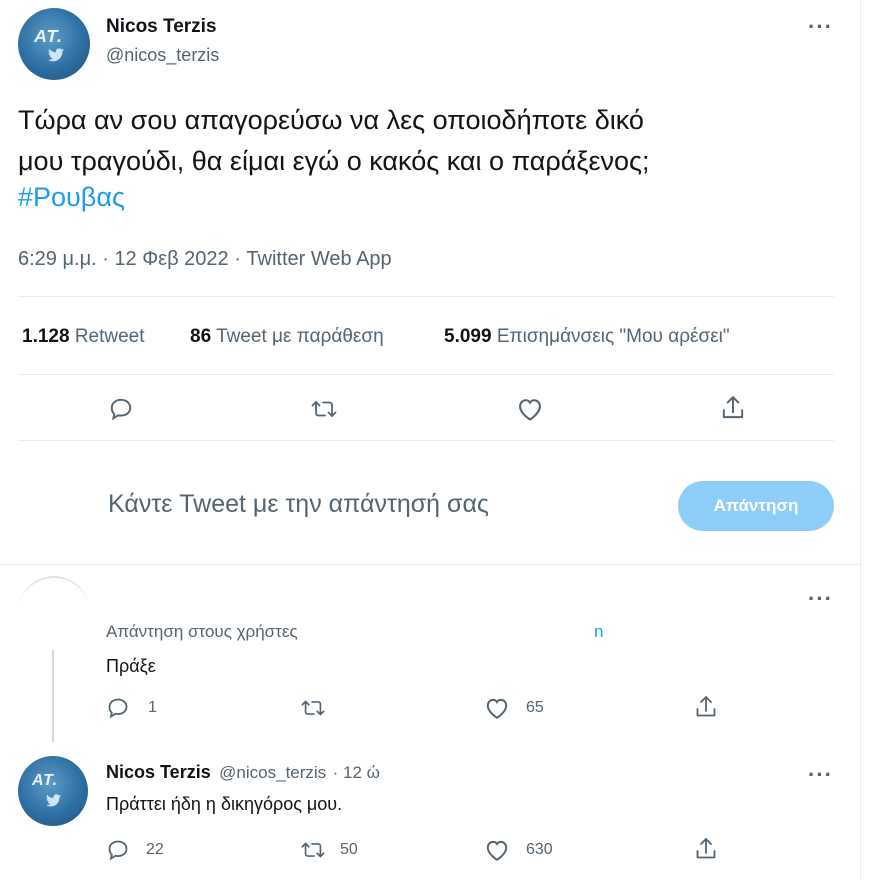 The width and height of the screenshot is (880, 880). I want to click on quotes-label: Tweet με παράθεση, so click(300, 336).